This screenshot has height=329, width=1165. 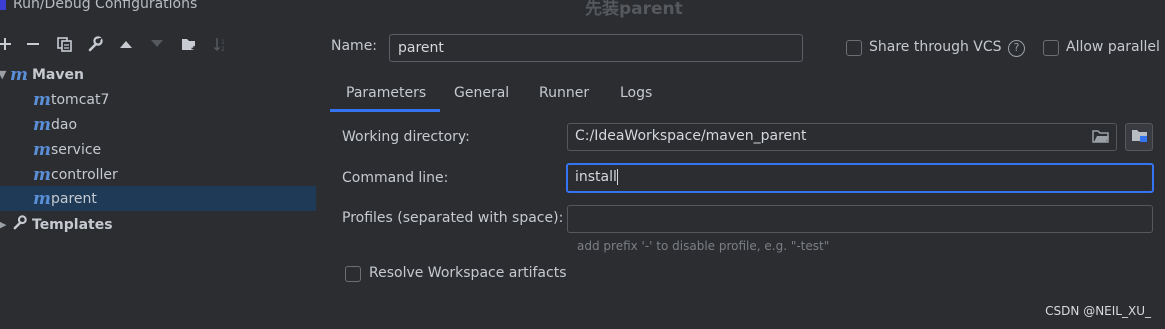 What do you see at coordinates (691, 136) in the screenshot?
I see `working-directory-value: C:/IdeaWorkspace/maven_parent` at bounding box center [691, 136].